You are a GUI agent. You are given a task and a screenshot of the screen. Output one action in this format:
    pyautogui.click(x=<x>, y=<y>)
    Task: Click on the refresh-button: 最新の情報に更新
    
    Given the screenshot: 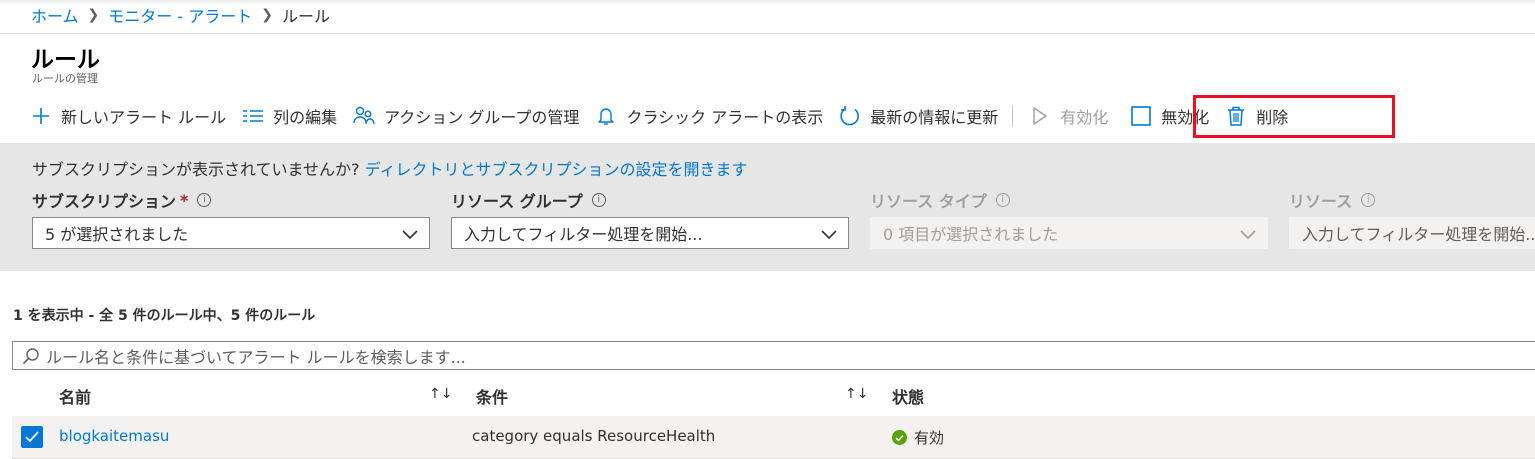 What is the action you would take?
    pyautogui.click(x=918, y=116)
    